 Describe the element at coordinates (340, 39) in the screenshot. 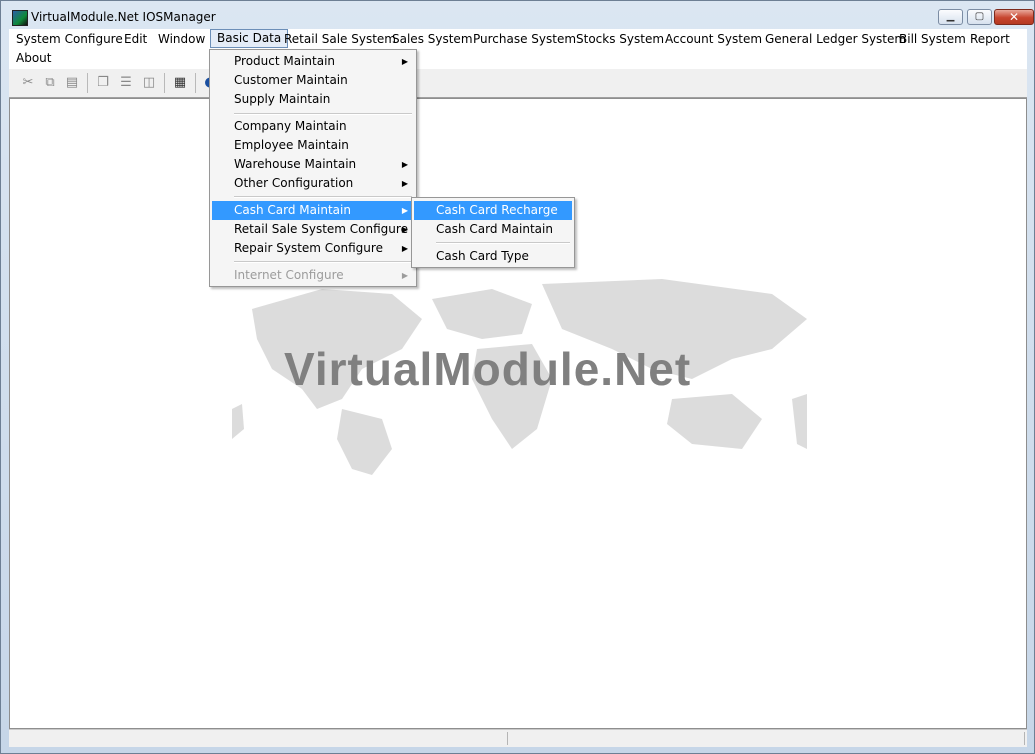

I see `menu-retail-sale-system: Retail Sale System` at that location.